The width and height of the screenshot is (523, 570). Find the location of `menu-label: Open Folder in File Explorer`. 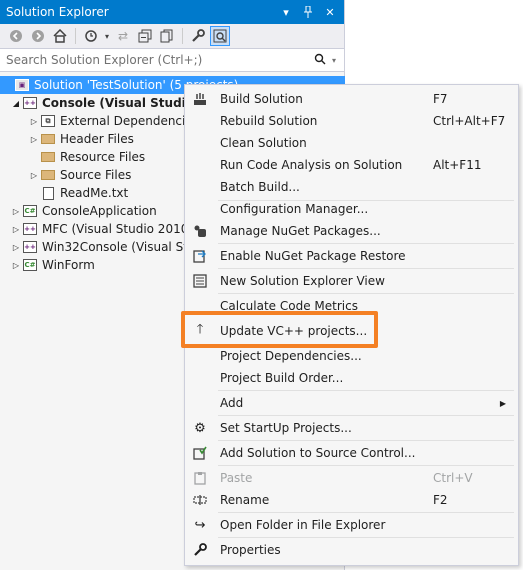

menu-label: Open Folder in File Explorer is located at coordinates (303, 525).